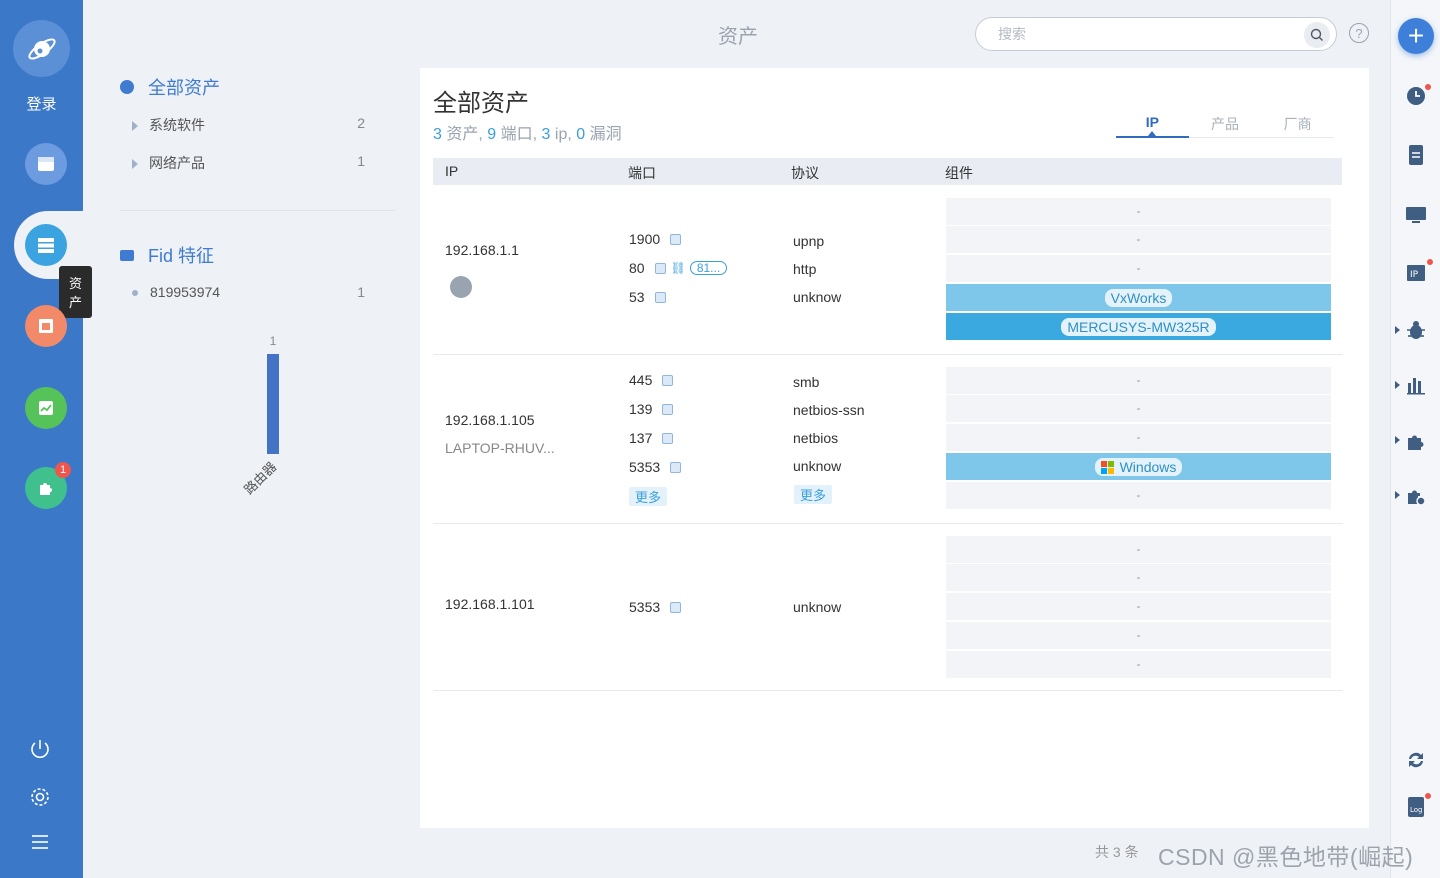 The width and height of the screenshot is (1440, 878). Describe the element at coordinates (76, 292) in the screenshot. I see `nav-tooltip: 资产` at that location.